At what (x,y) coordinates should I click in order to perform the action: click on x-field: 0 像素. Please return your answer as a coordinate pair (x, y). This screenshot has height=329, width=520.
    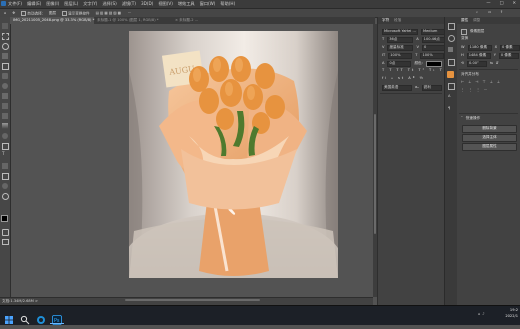
    Looking at the image, I should click on (510, 48).